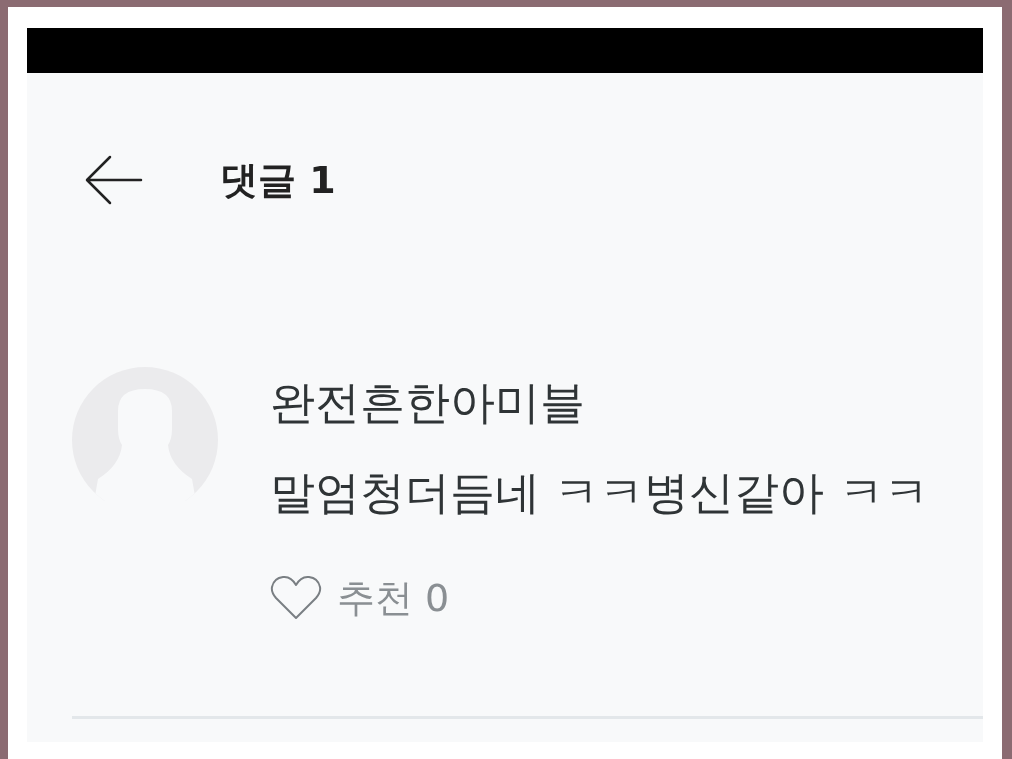 The image size is (1012, 759). I want to click on comment-author: 완전흔한아미블, so click(428, 403).